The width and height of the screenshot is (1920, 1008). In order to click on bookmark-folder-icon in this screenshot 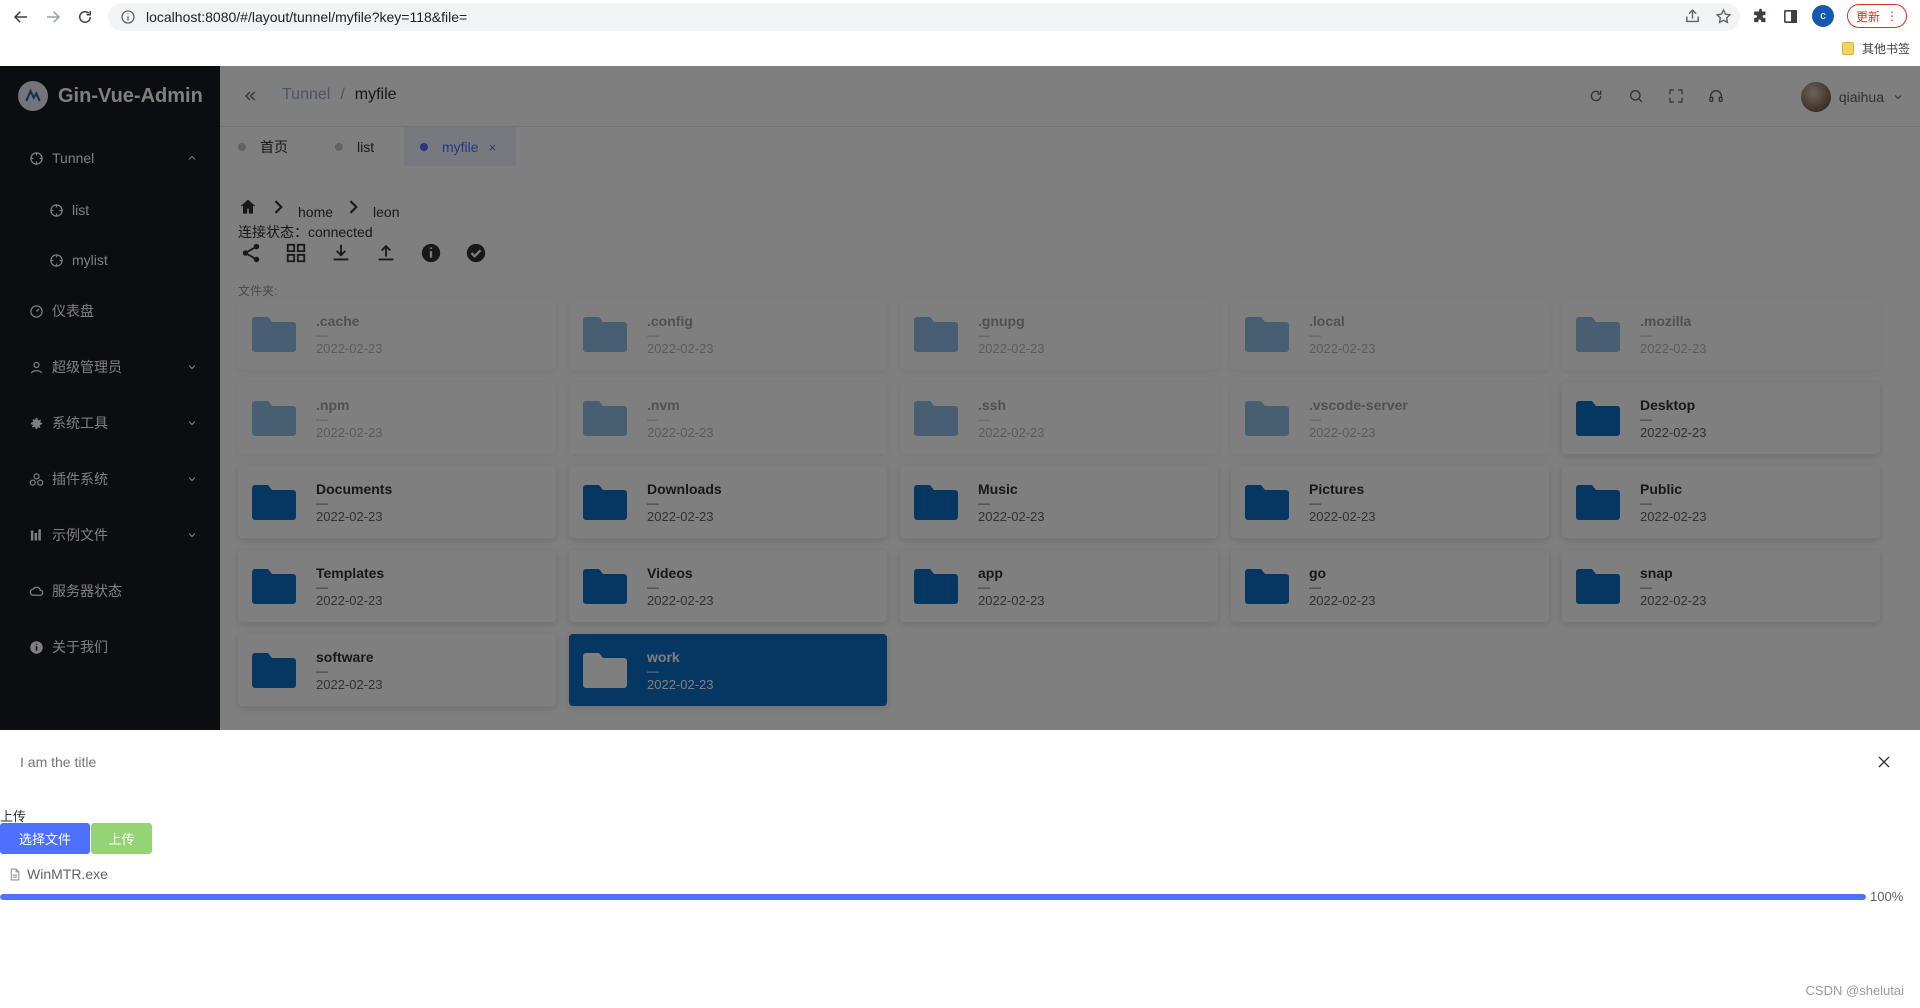, I will do `click(1847, 48)`.